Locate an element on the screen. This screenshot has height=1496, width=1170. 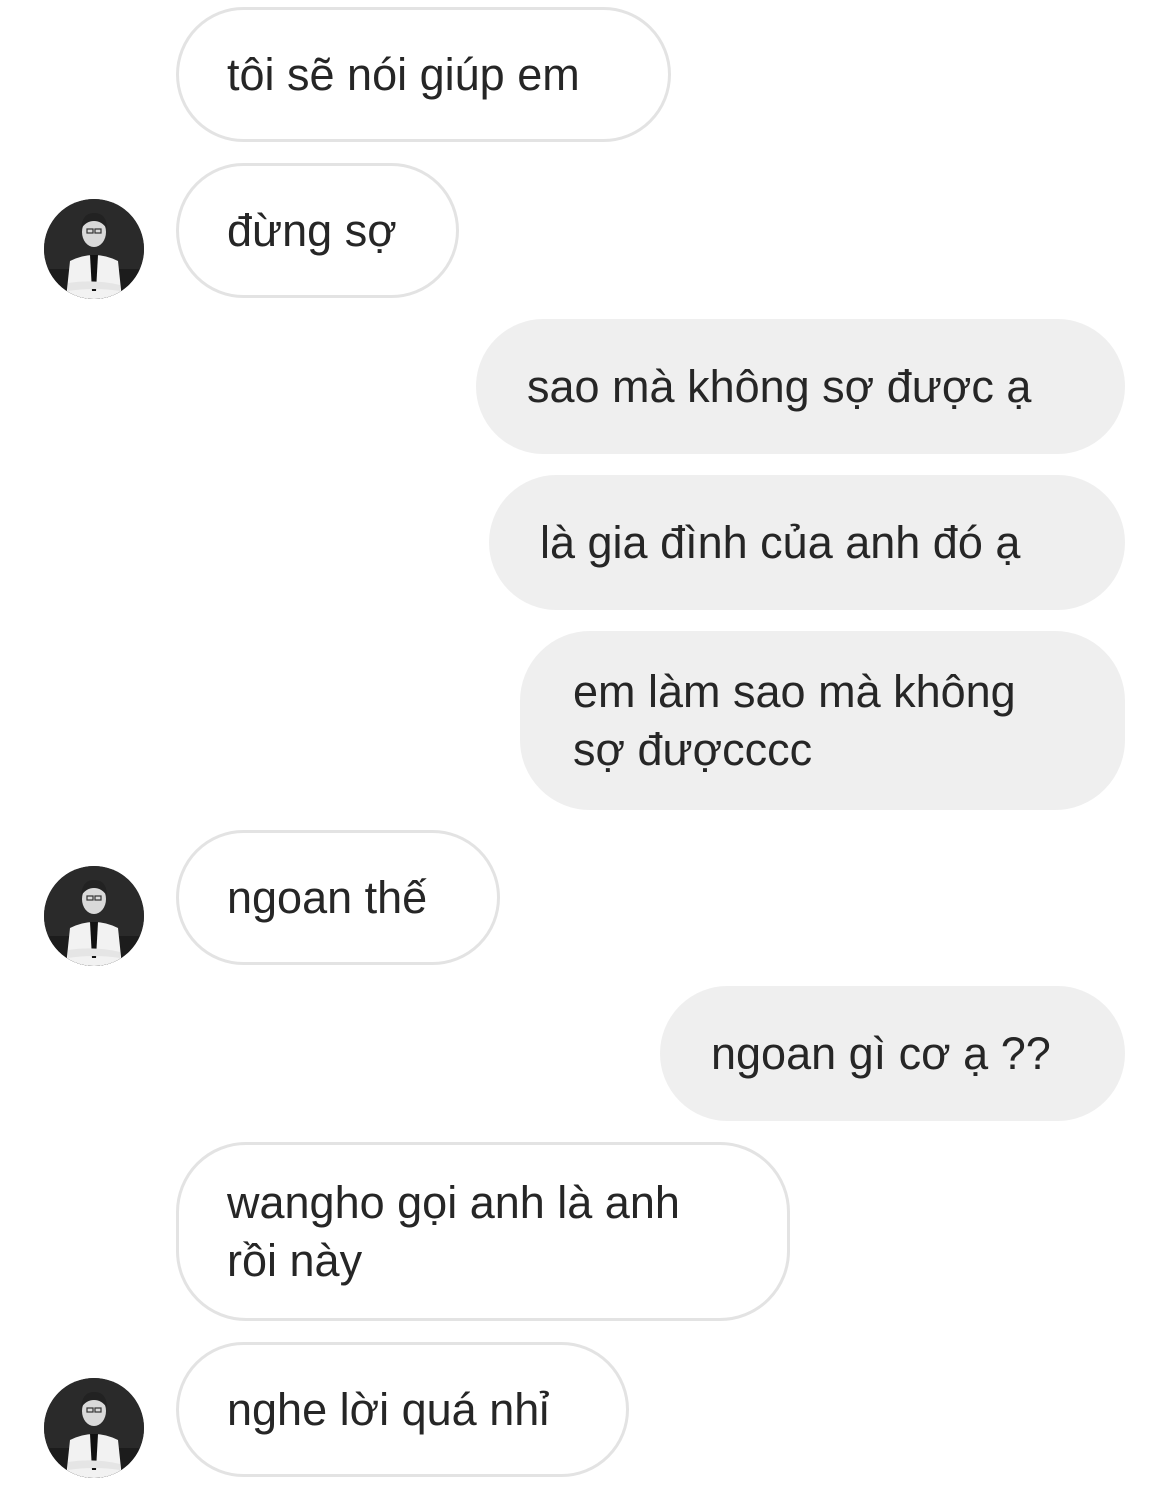
incoming-message-bubble: wangho gọi anh là anh rồi này is located at coordinates (483, 1231).